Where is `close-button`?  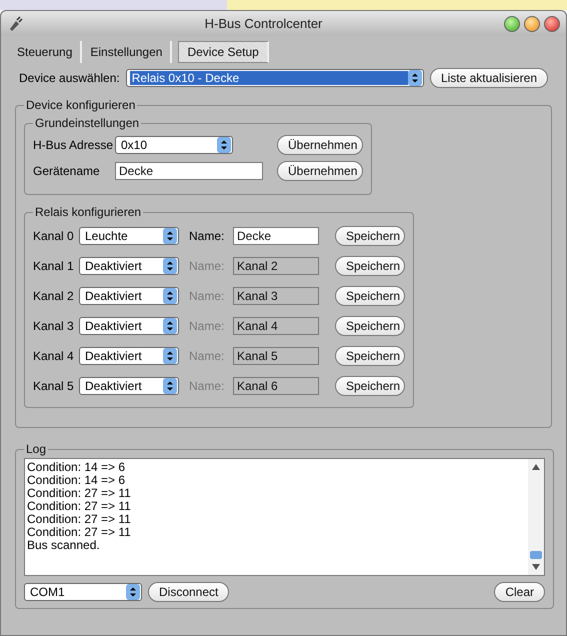 close-button is located at coordinates (552, 24).